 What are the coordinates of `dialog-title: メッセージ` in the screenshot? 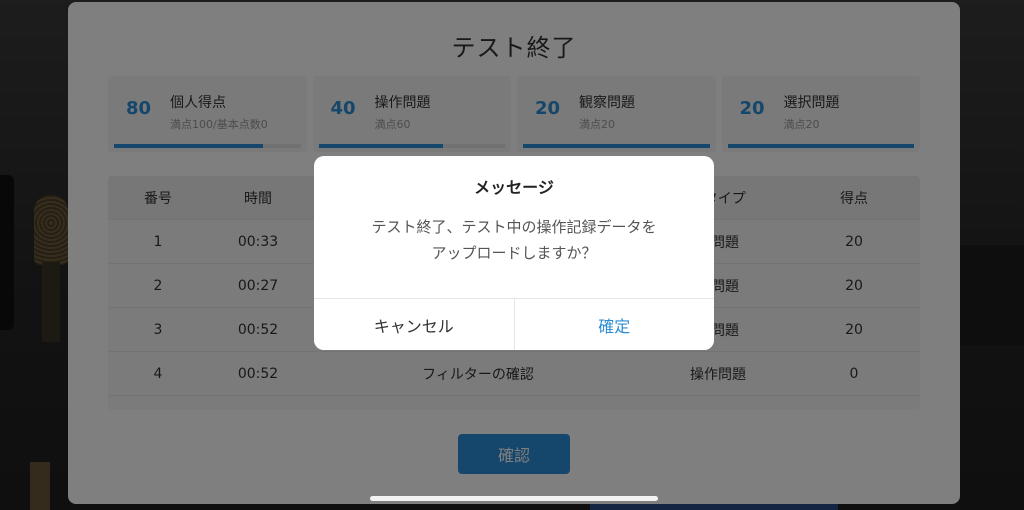 It's located at (514, 187).